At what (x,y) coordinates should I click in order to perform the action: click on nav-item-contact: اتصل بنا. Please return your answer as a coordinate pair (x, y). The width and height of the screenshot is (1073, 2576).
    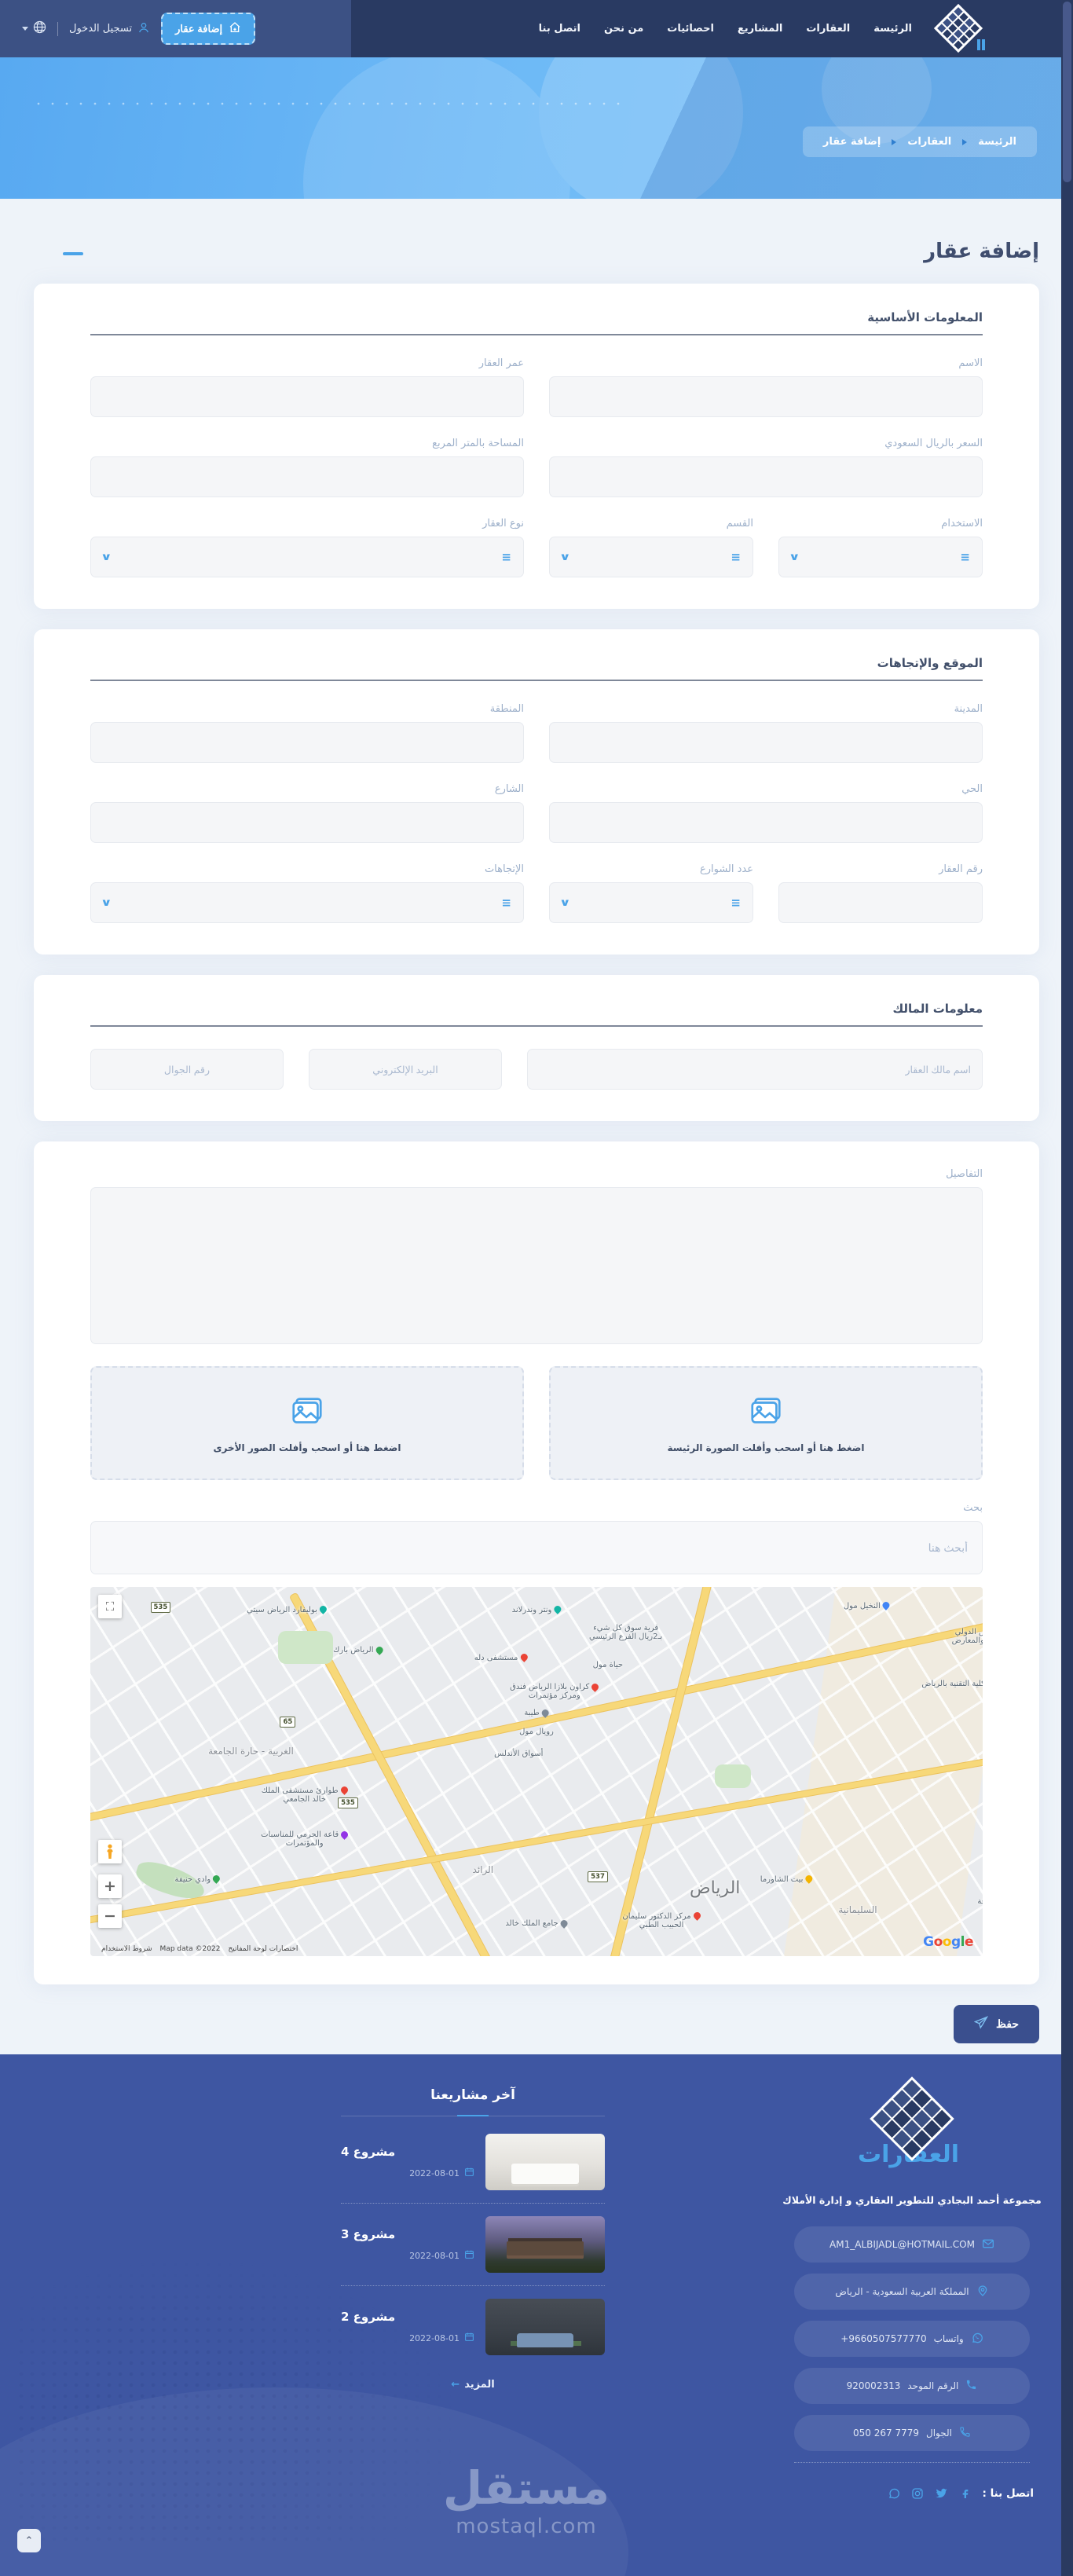
    Looking at the image, I should click on (559, 29).